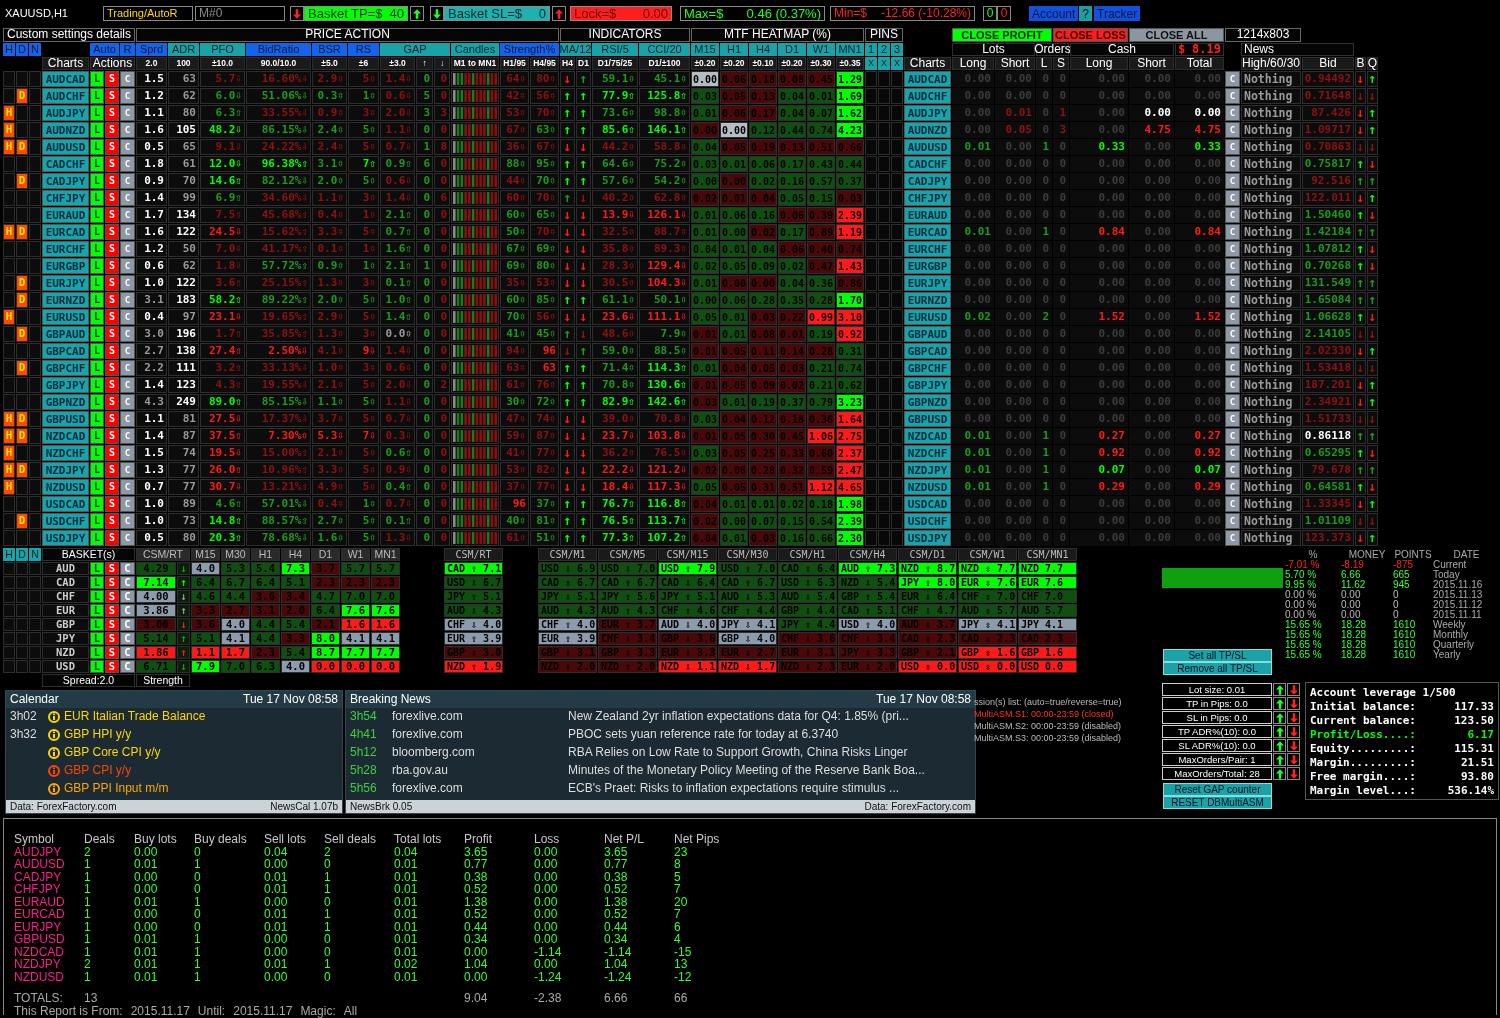 This screenshot has height=1018, width=1500. I want to click on lock-field: Lock=$ 0.00, so click(621, 13).